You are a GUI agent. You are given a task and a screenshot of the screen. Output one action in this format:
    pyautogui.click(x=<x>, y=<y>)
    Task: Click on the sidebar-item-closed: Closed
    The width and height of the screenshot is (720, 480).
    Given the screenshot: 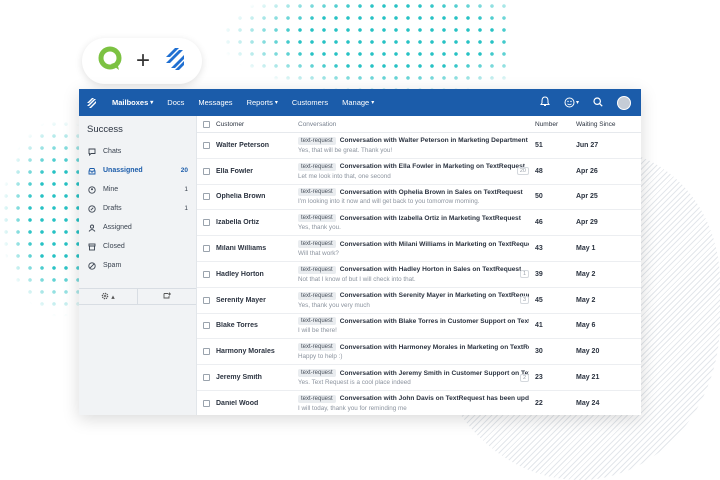 What is the action you would take?
    pyautogui.click(x=137, y=246)
    